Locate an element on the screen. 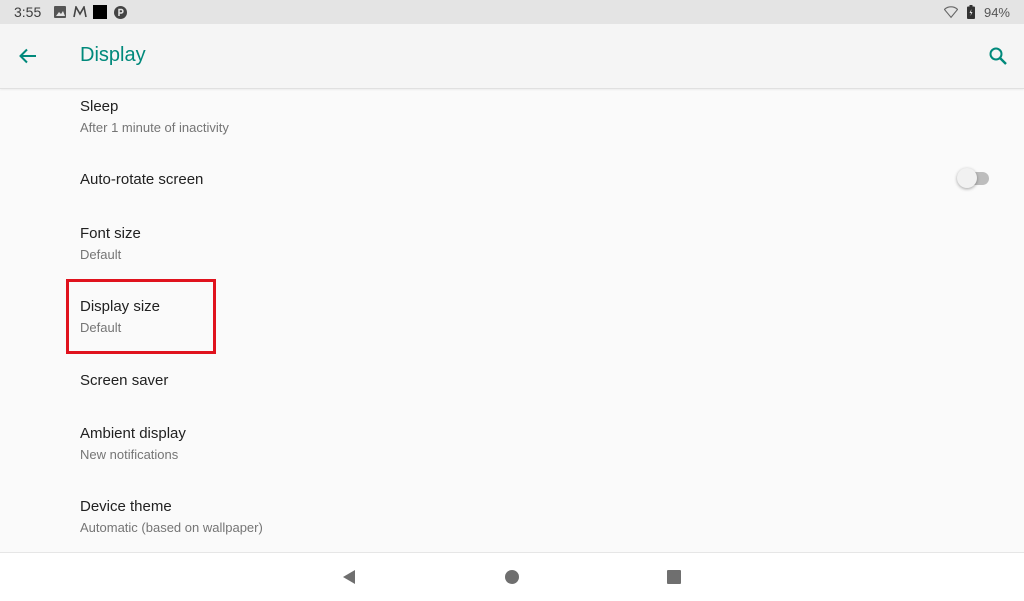  status-time: 3:55 is located at coordinates (28, 12).